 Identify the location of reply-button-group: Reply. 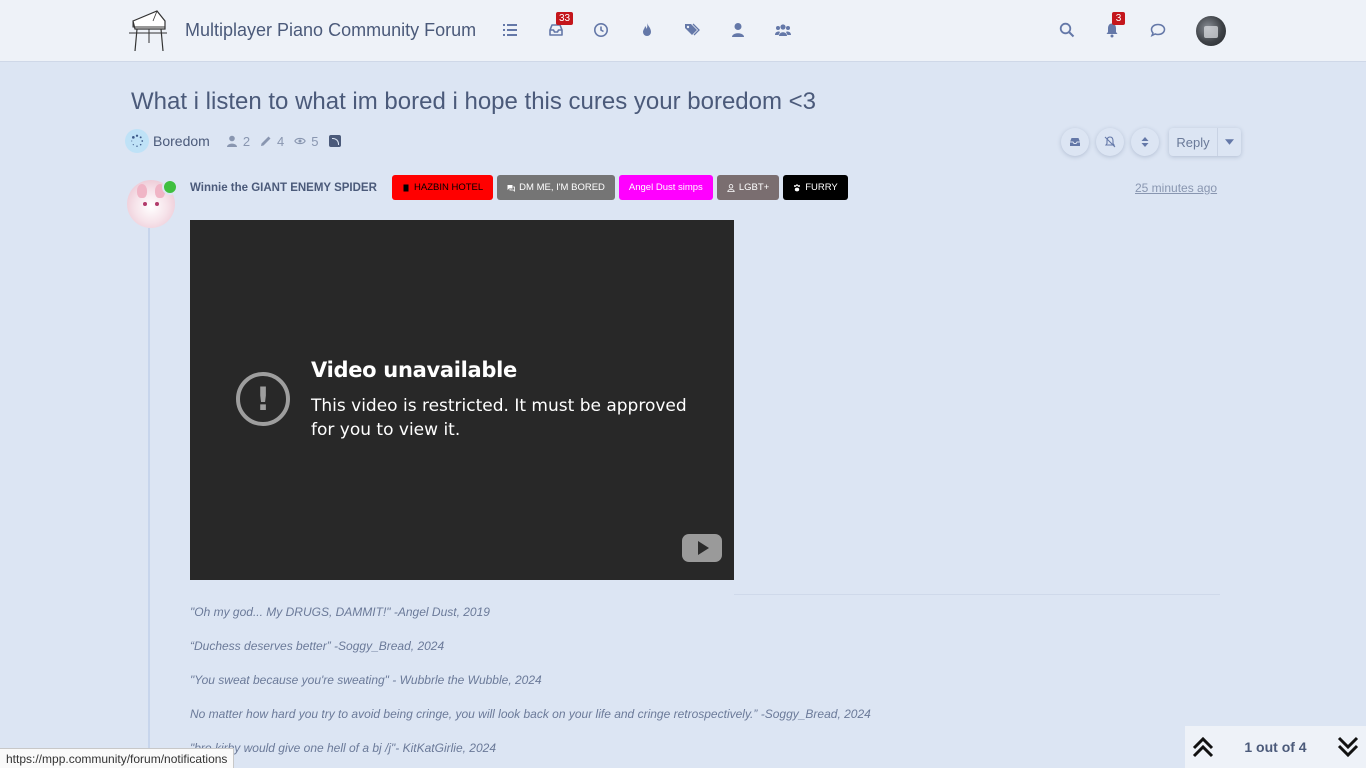
(1205, 142).